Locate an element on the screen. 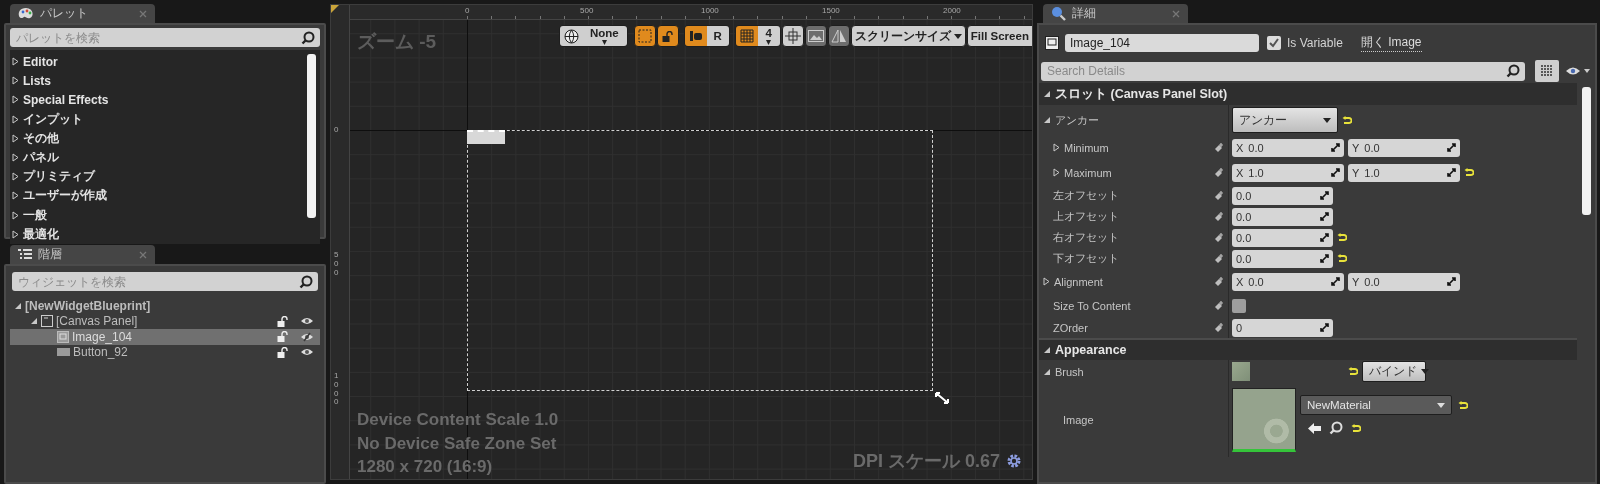 Image resolution: width=1600 pixels, height=484 pixels. number-field: X 1.0 is located at coordinates (1288, 172).